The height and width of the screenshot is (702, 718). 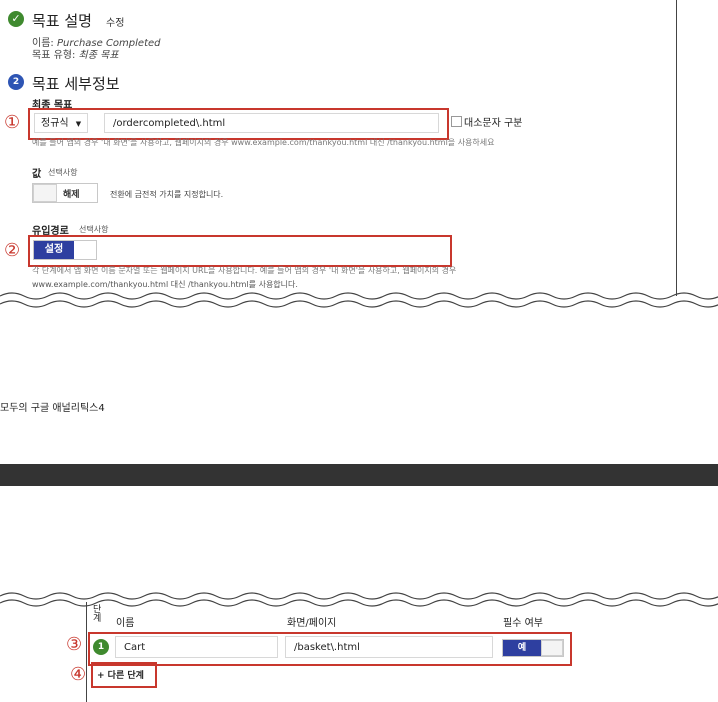 I want to click on chevron-down-icon: ▼, so click(x=78, y=124).